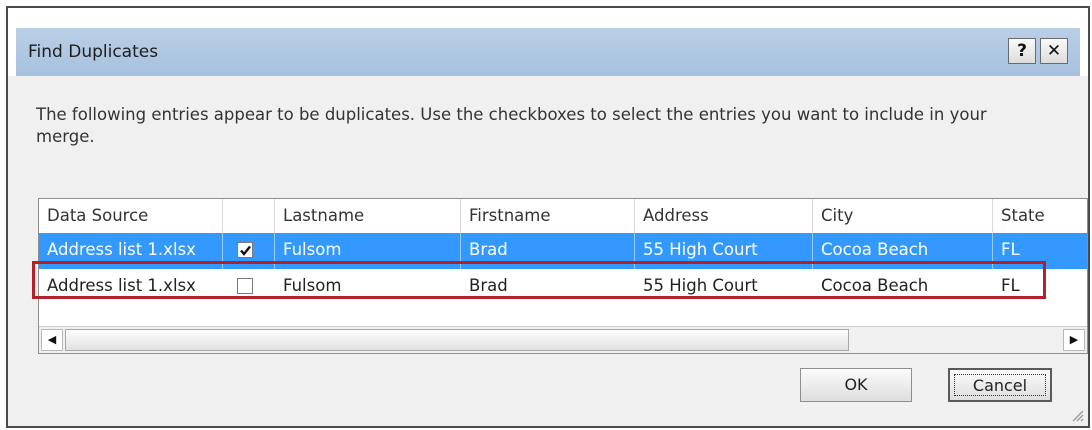 The image size is (1092, 430). I want to click on close-button: ✕, so click(1054, 51).